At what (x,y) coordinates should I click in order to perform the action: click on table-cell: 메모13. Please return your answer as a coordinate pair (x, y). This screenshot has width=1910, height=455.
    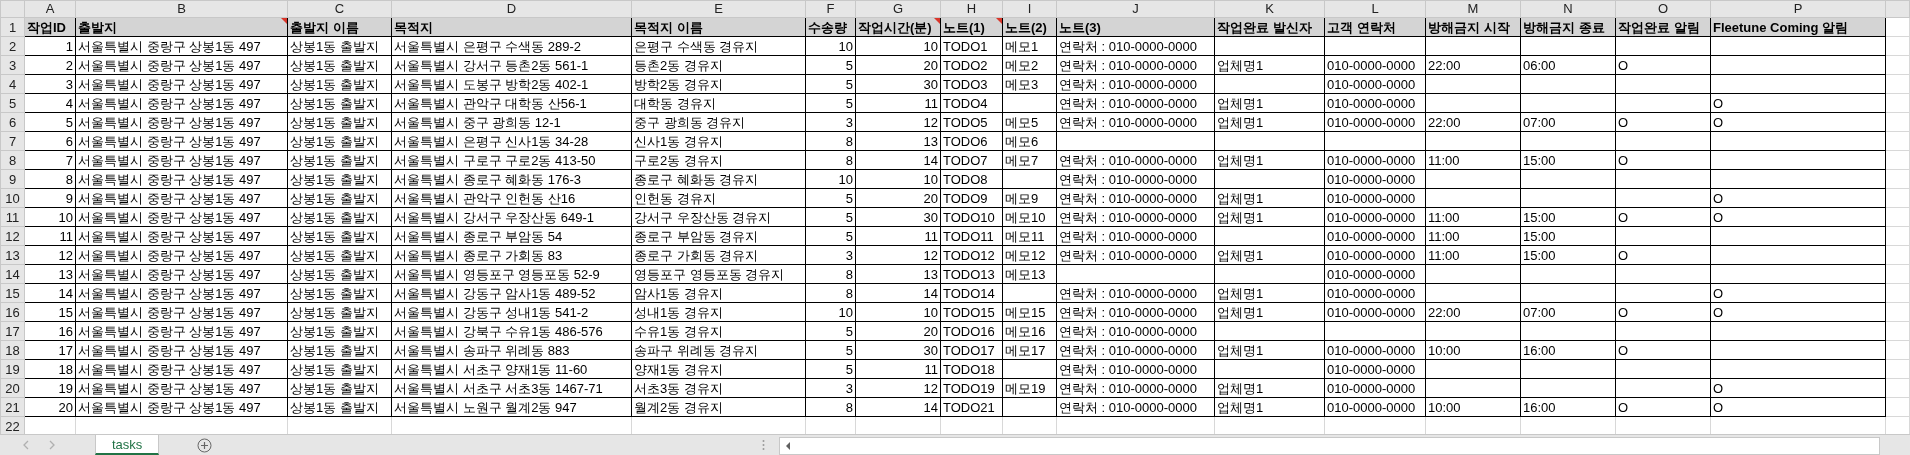
    Looking at the image, I should click on (1029, 274).